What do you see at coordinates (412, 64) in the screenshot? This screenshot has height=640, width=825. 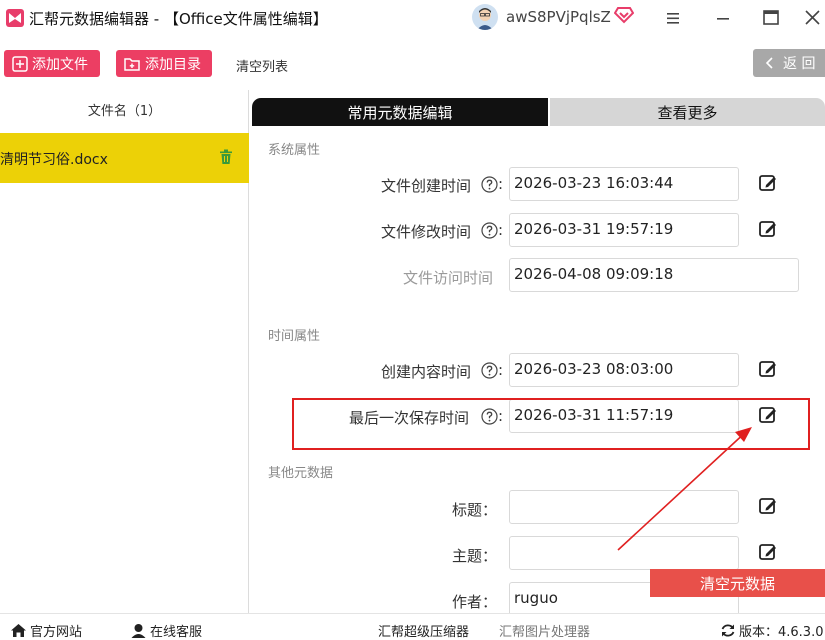 I see `toolbar: 添加文件 添加目录 清空列表 返 回` at bounding box center [412, 64].